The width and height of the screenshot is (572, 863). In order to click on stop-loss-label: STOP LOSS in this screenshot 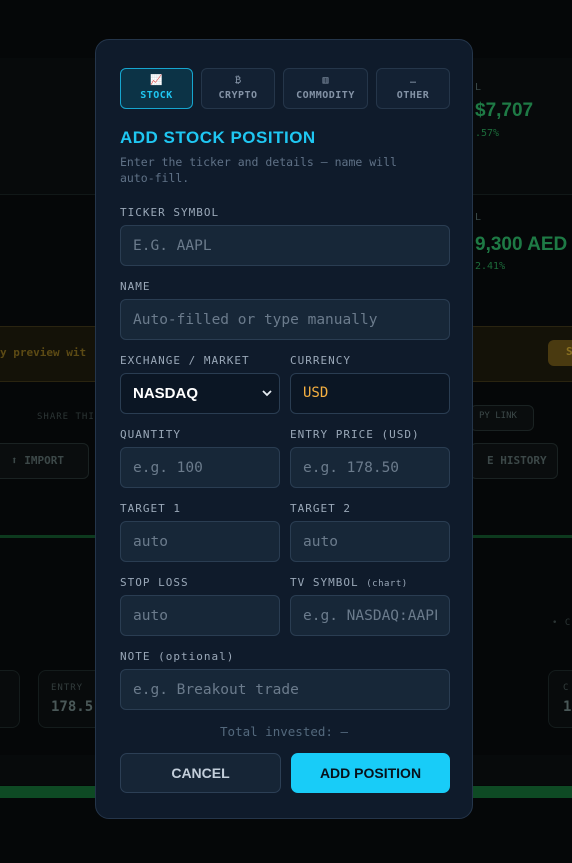, I will do `click(154, 582)`.